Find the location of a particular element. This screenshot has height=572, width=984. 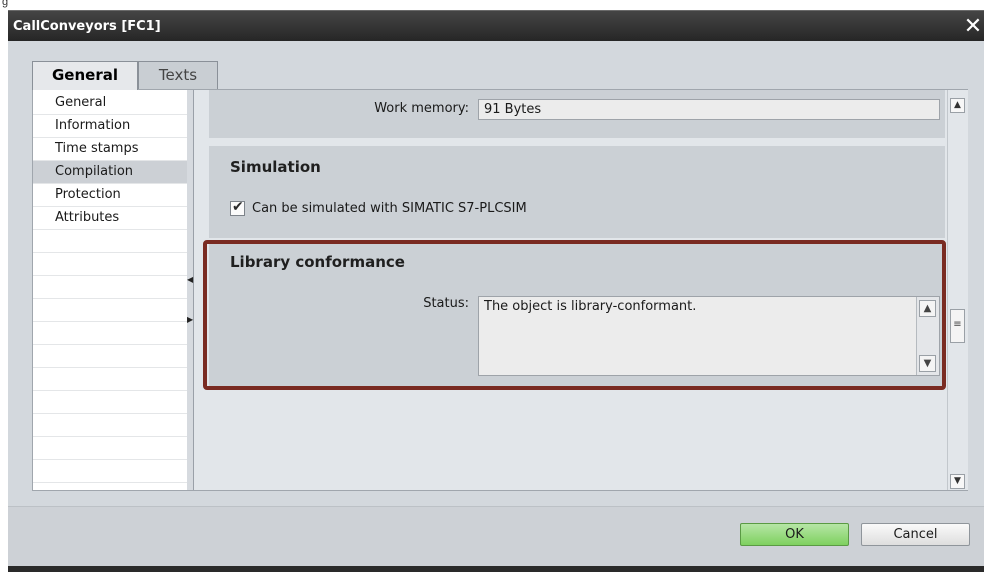

sidebar-item-time-stamps: Time stamps is located at coordinates (110, 149).